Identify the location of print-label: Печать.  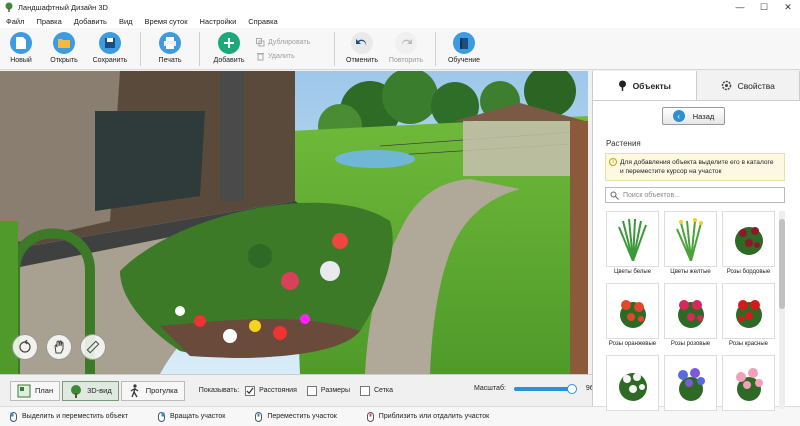
(170, 60).